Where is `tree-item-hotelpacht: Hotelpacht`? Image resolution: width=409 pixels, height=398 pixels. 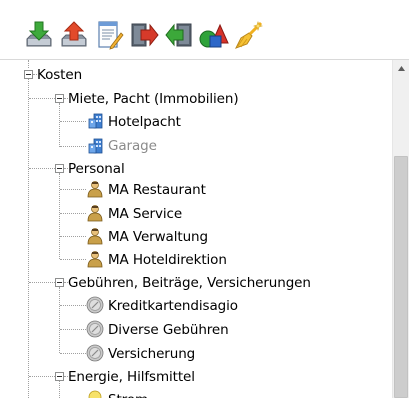 tree-item-hotelpacht: Hotelpacht is located at coordinates (144, 122).